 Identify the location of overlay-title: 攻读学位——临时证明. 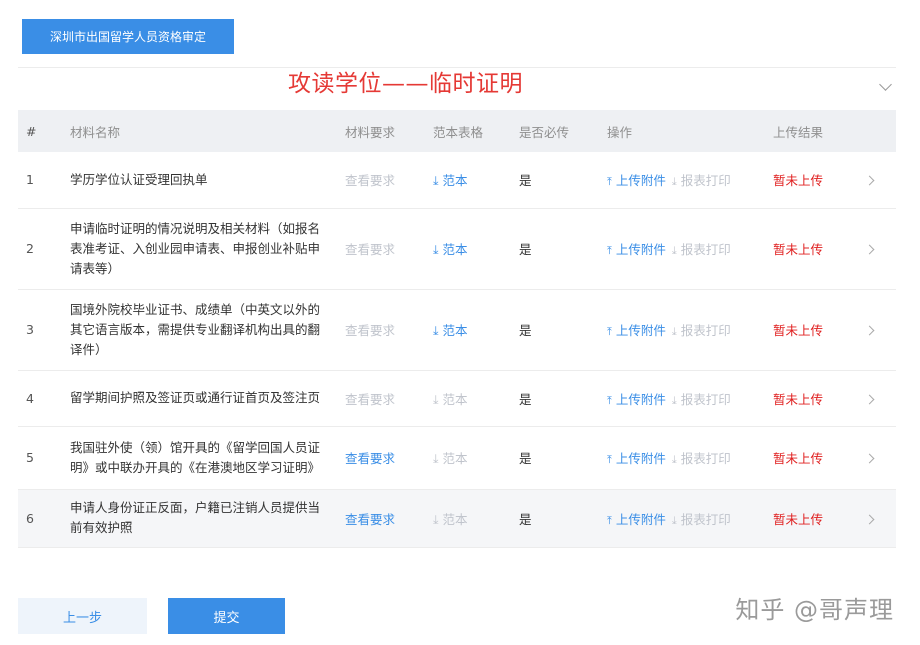
(405, 84).